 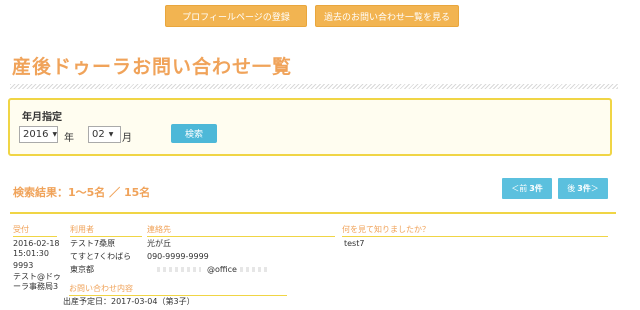 I want to click on year-select: 2016 ▼, so click(x=38, y=134).